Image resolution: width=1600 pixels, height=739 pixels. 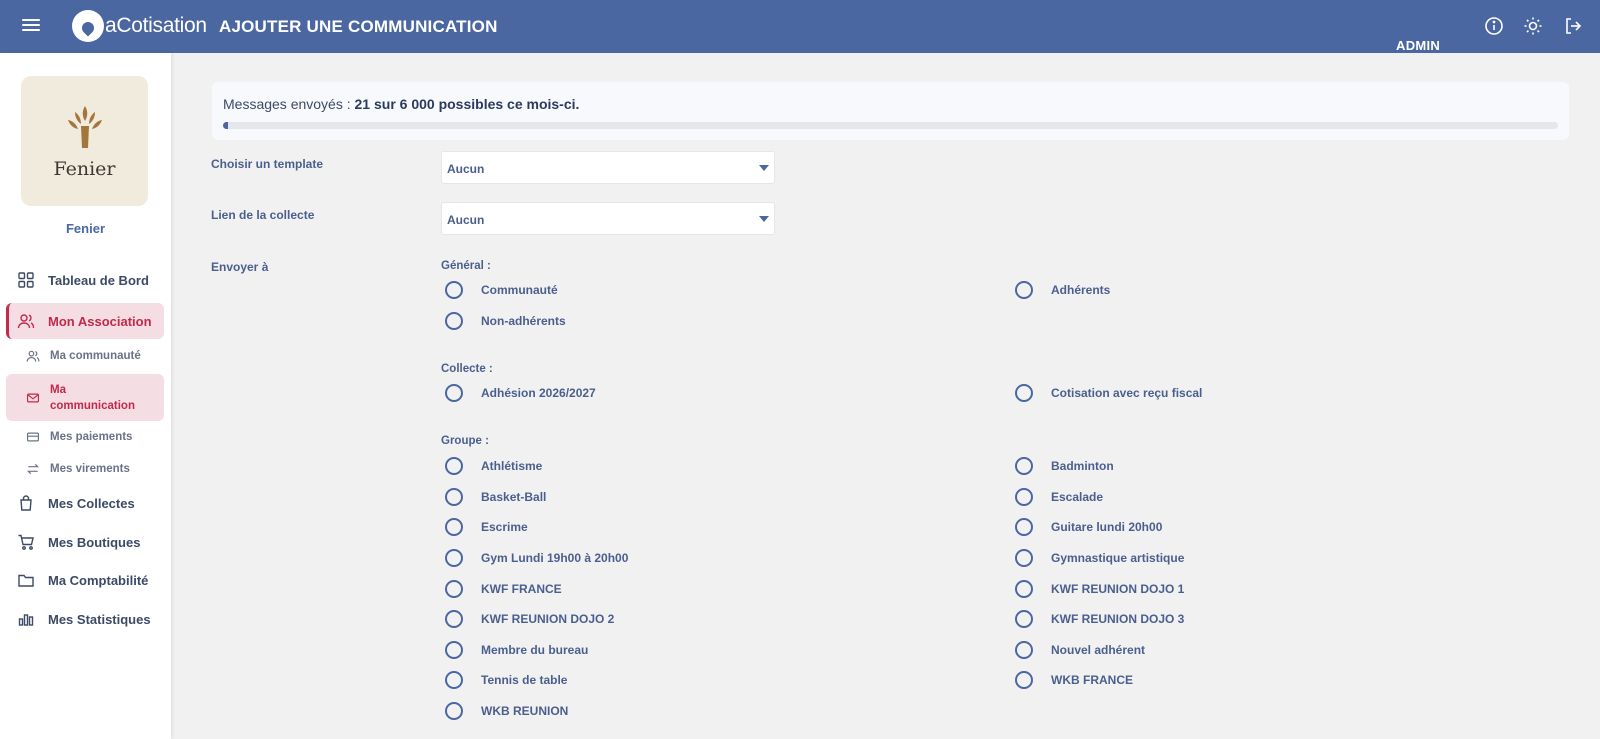 I want to click on recipient-radio-group: WKB REUNION, so click(x=506, y=711).